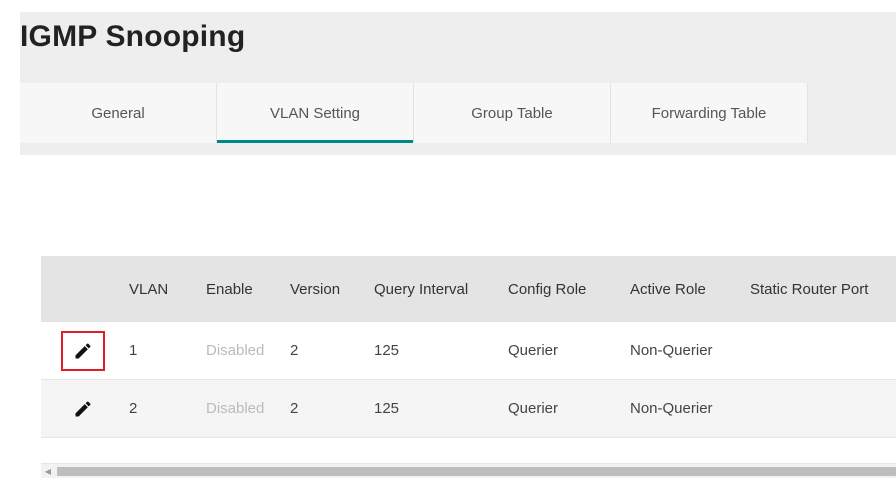 The height and width of the screenshot is (478, 896). I want to click on scroll-left-icon: ◀, so click(48, 471).